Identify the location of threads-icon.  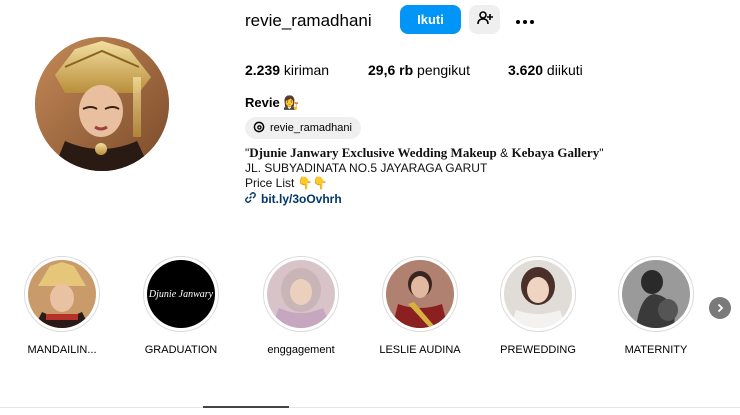
(259, 128).